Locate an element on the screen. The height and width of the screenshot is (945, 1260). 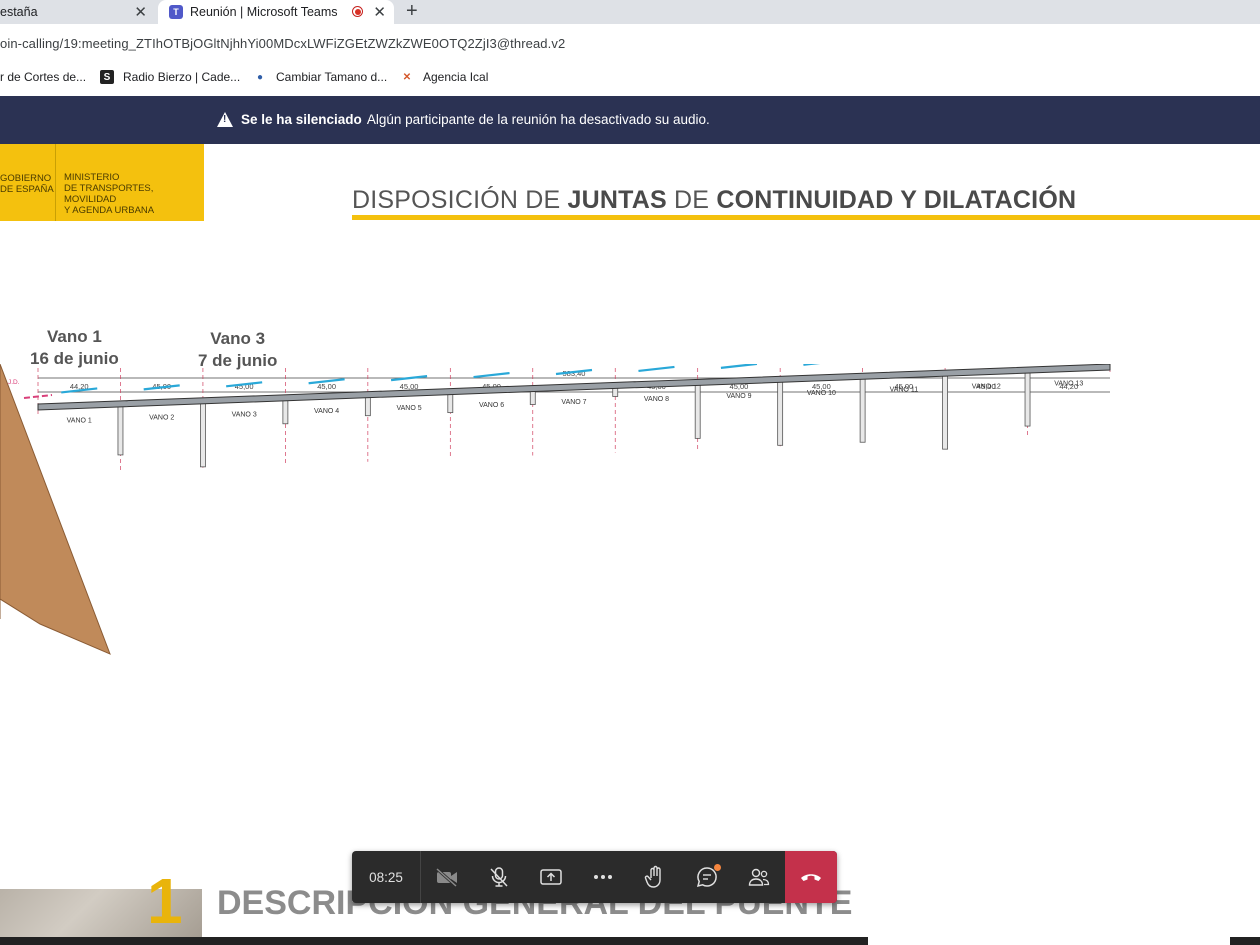
tab-teams-meeting: T Reunión | Microsoft Teams ✕ is located at coordinates (276, 12).